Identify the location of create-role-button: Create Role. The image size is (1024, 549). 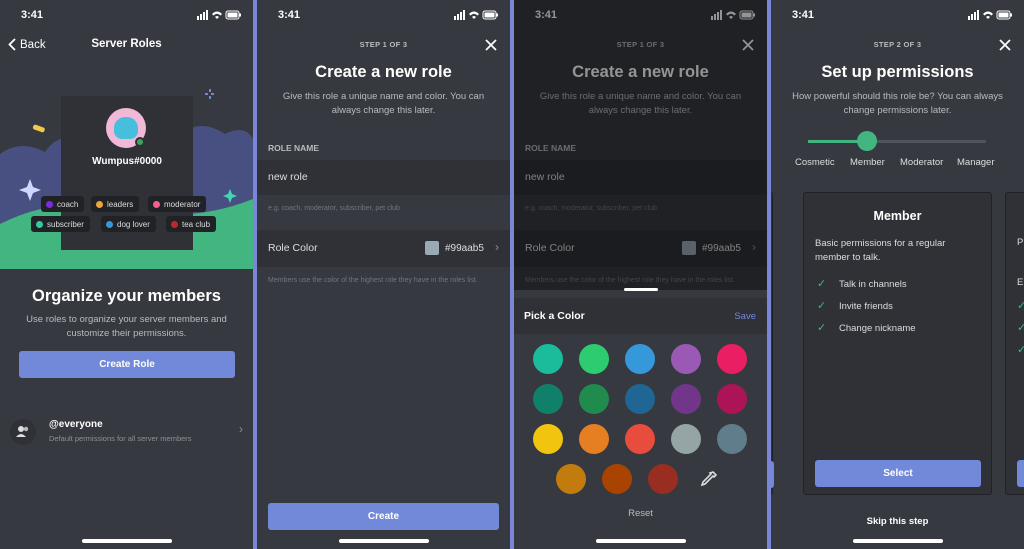
(127, 364).